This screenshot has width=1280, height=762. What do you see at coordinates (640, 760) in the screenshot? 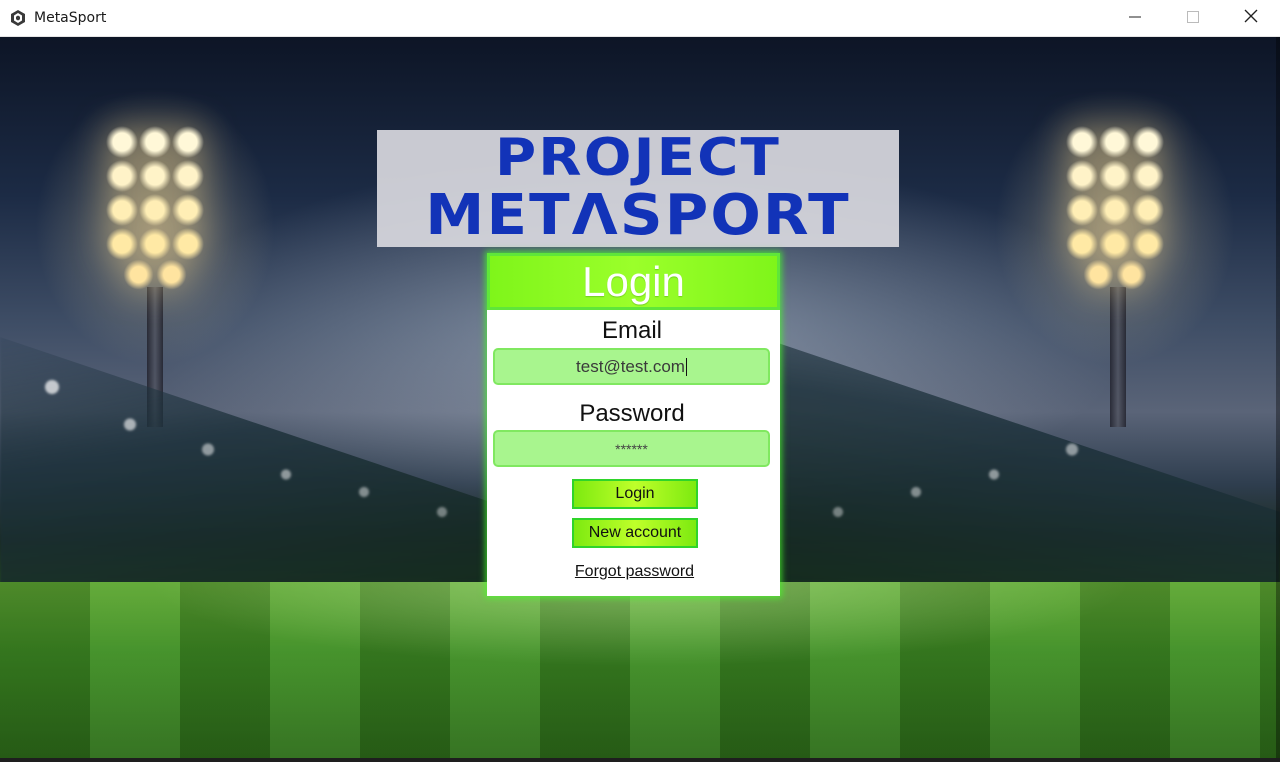
I see `taskbar-strip` at bounding box center [640, 760].